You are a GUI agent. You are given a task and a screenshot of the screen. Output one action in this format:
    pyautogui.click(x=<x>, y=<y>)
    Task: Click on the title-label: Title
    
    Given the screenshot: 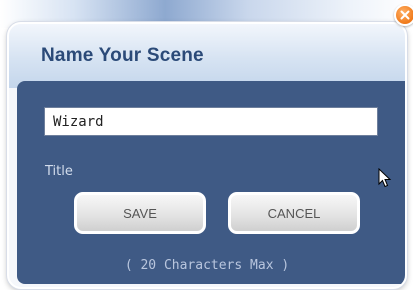 What is the action you would take?
    pyautogui.click(x=59, y=171)
    